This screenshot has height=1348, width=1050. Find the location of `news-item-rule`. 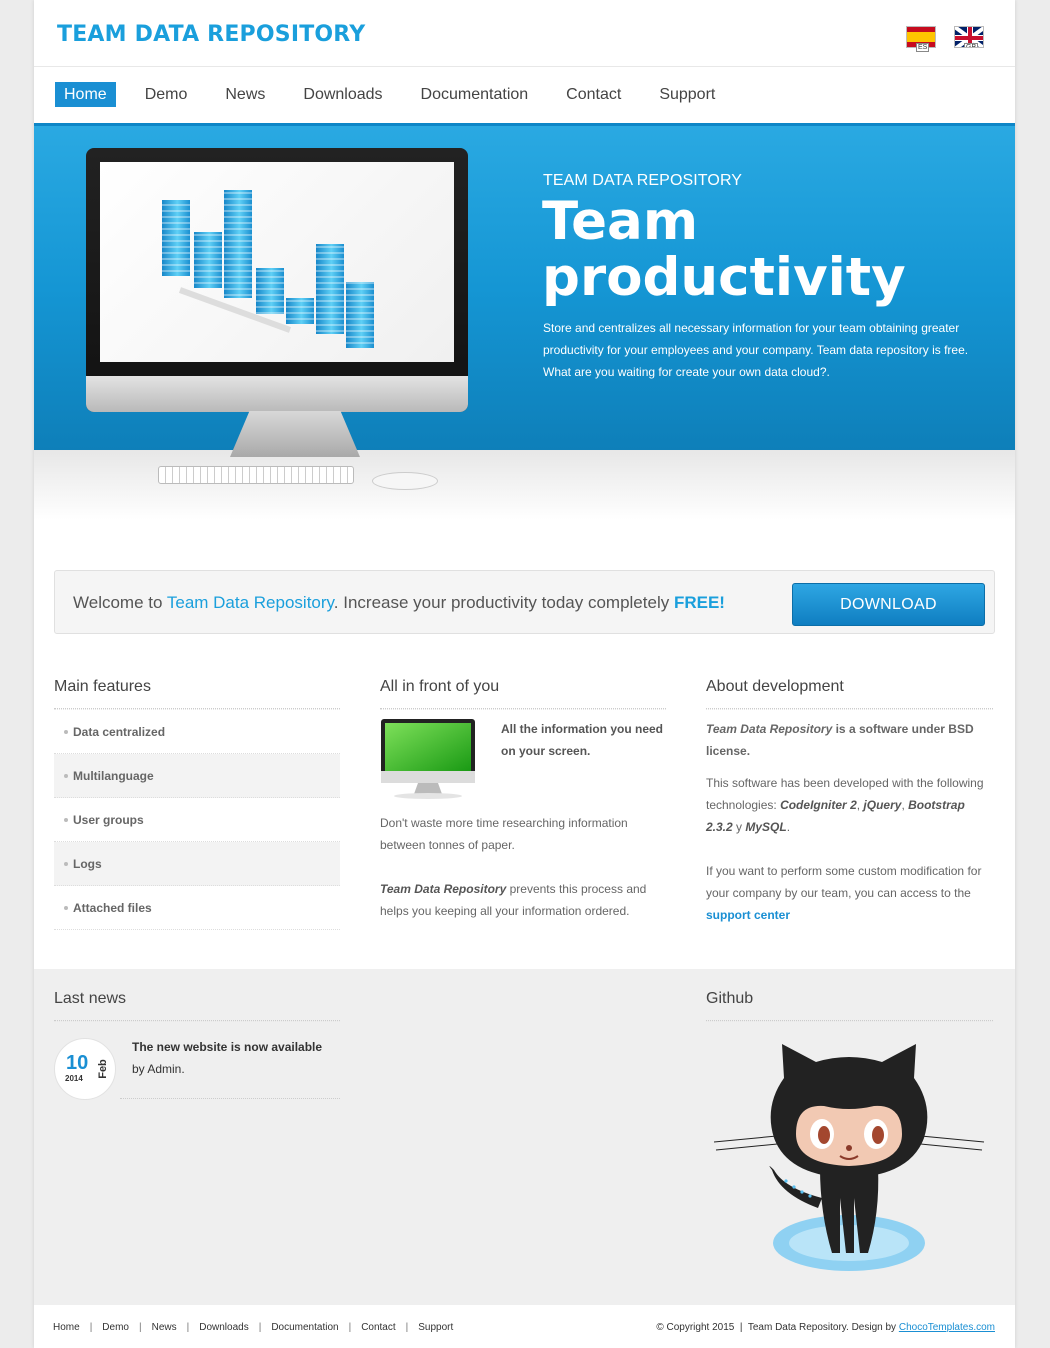

news-item-rule is located at coordinates (230, 1098).